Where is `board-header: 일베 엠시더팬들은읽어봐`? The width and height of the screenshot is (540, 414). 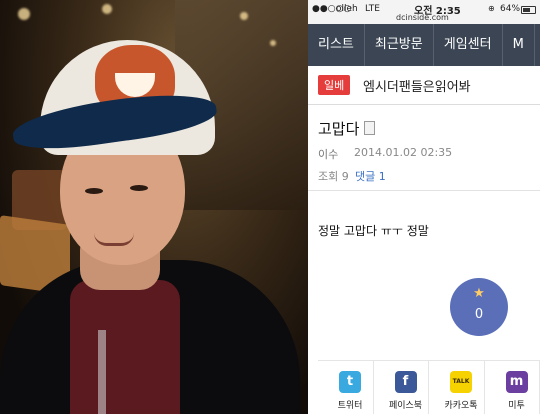 board-header: 일베 엠시더팬들은읽어봐 is located at coordinates (424, 85).